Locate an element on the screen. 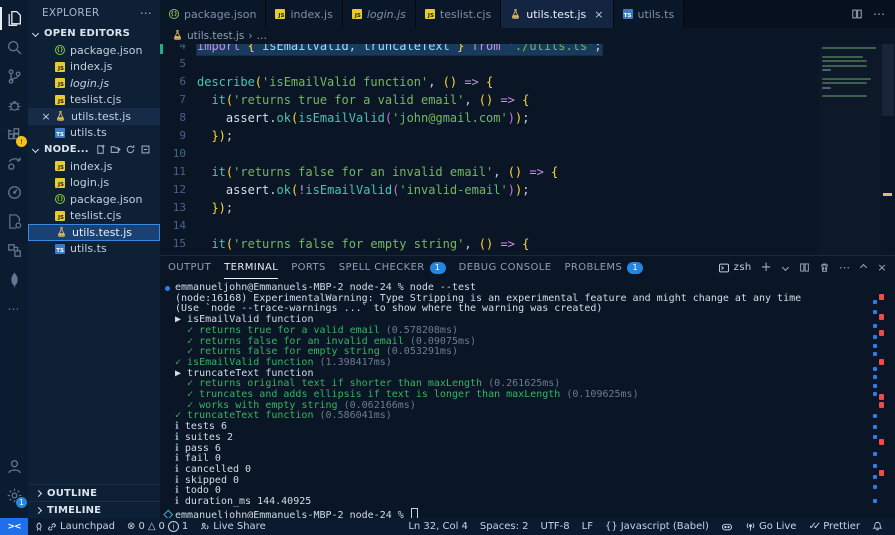 Image resolution: width=895 pixels, height=535 pixels. code-line-9: 9 }); is located at coordinates (527, 136).